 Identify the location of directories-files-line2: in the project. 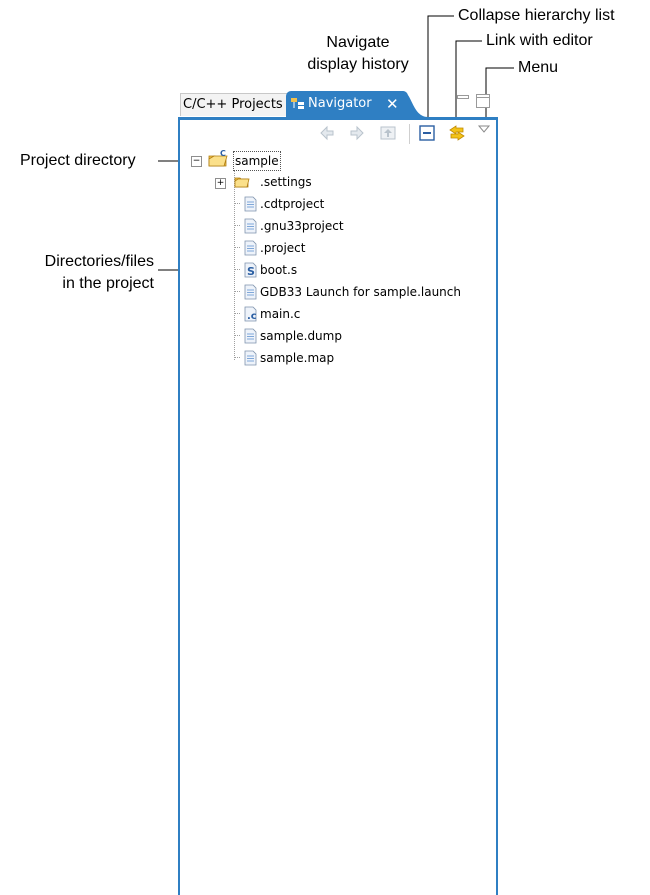
(108, 283).